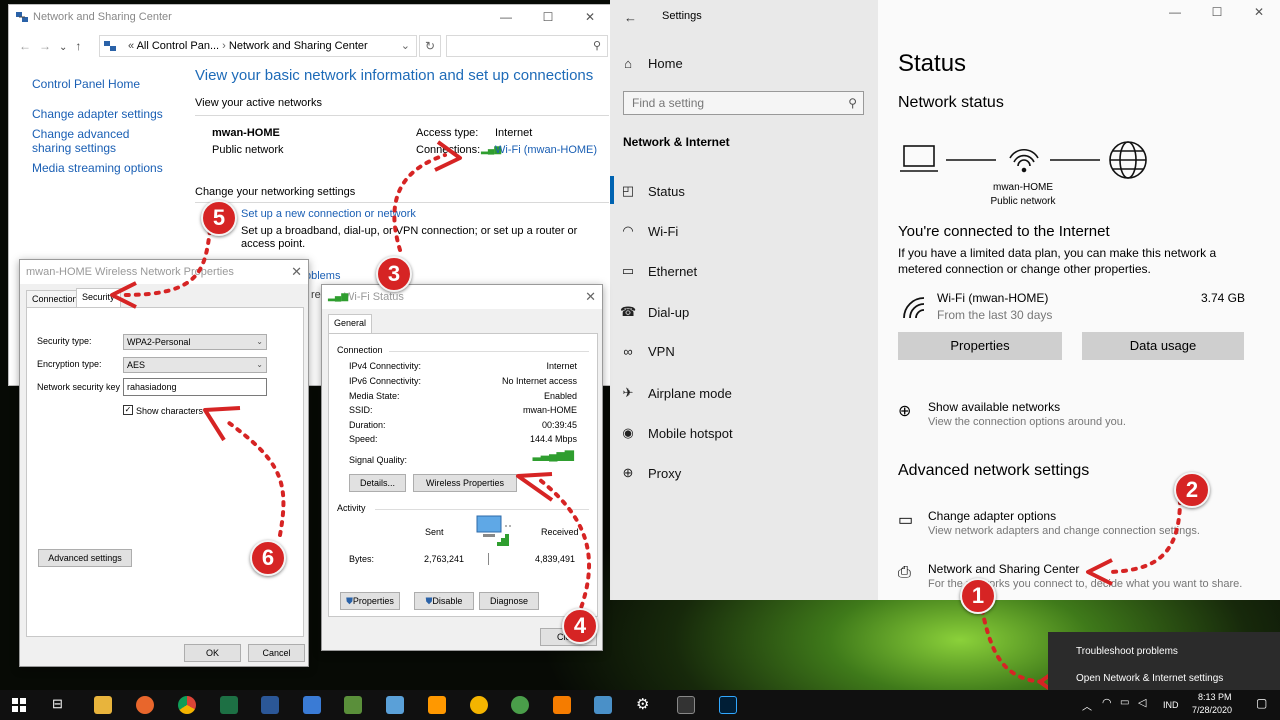  I want to click on tray-volume-icon: ◁, so click(1142, 702).